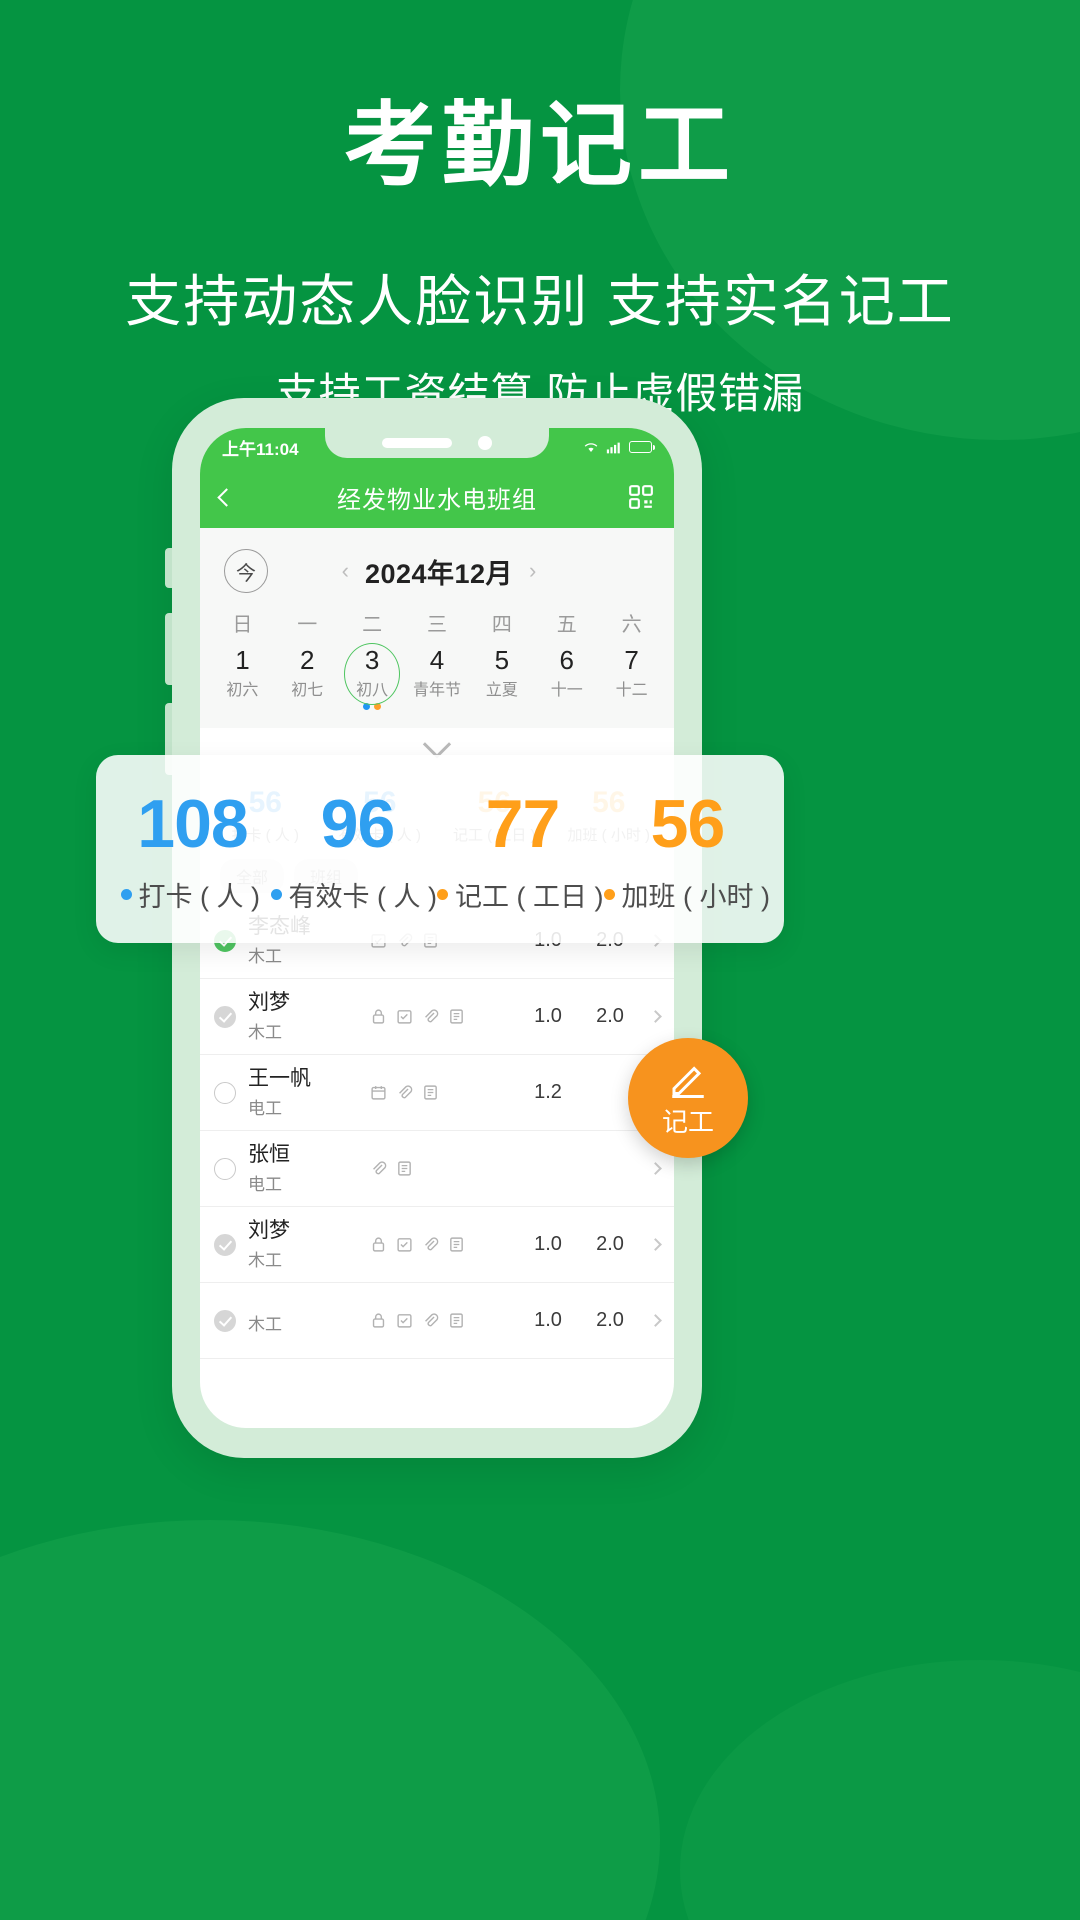 This screenshot has height=1920, width=1080. I want to click on record-work-fab: 记工, so click(688, 1098).